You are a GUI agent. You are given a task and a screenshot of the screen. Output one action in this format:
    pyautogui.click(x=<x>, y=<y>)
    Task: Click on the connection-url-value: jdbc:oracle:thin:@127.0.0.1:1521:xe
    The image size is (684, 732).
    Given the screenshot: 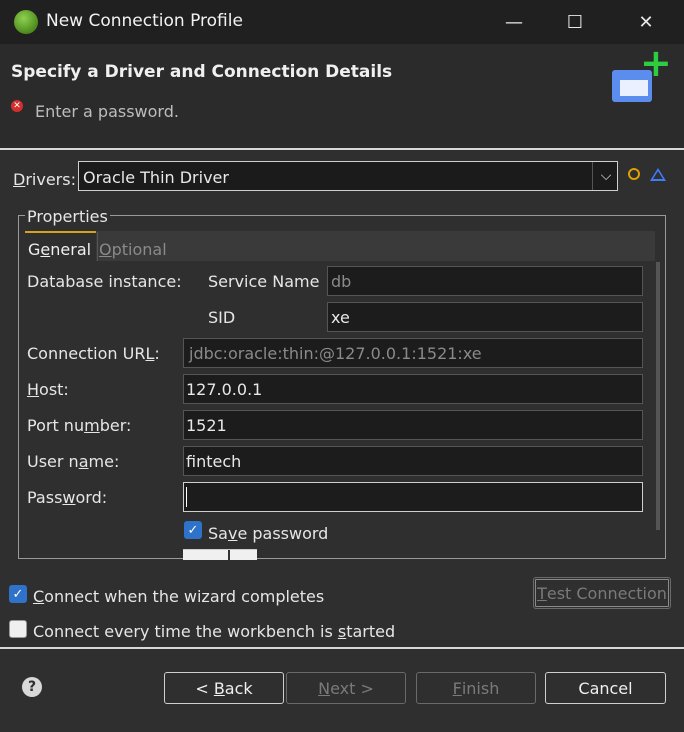 What is the action you would take?
    pyautogui.click(x=335, y=353)
    